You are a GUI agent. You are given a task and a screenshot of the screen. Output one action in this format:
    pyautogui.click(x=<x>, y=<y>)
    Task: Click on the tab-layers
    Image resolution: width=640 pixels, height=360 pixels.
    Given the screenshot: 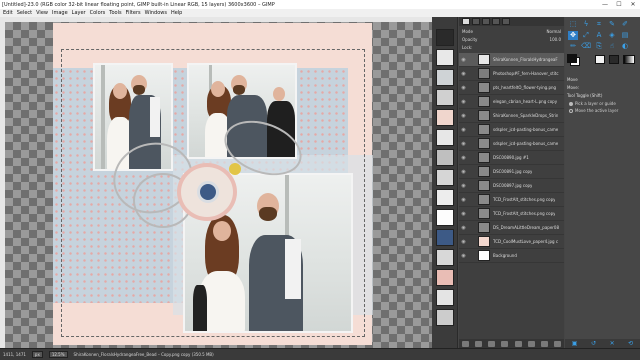 What is the action you would take?
    pyautogui.click(x=466, y=21)
    